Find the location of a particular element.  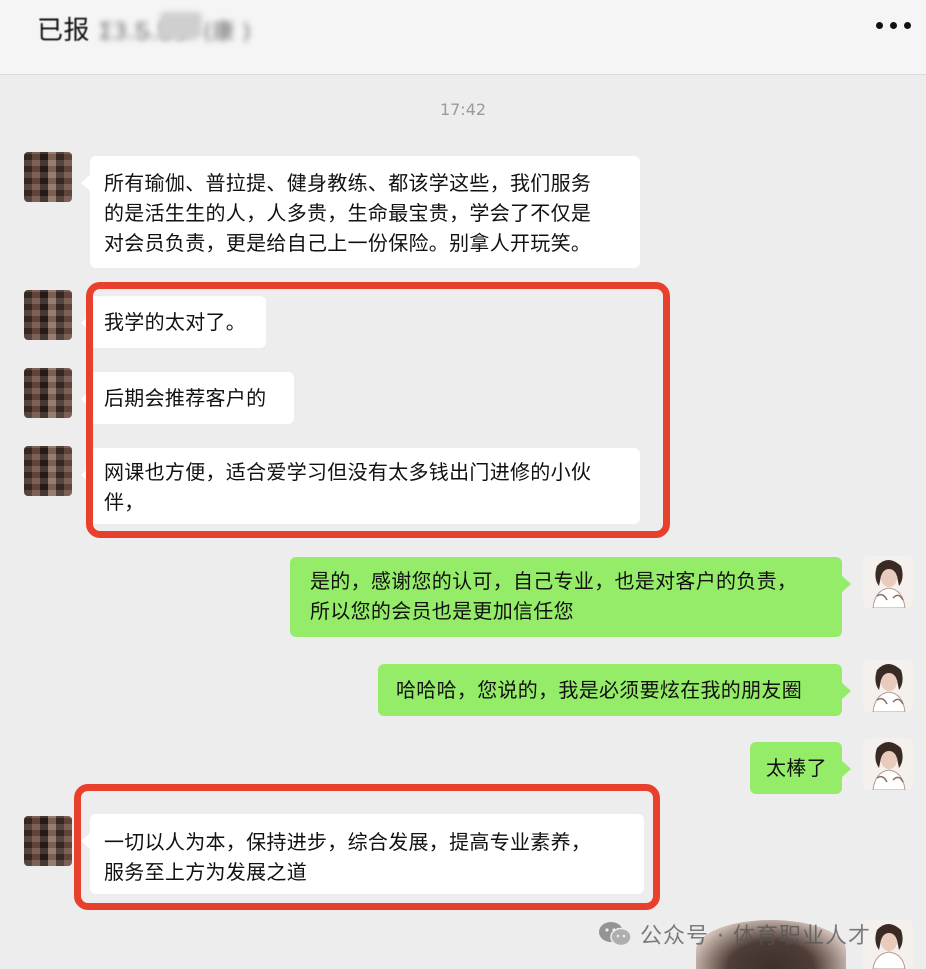

watermark-text: 公众号 · 体育职业人才 is located at coordinates (755, 936).